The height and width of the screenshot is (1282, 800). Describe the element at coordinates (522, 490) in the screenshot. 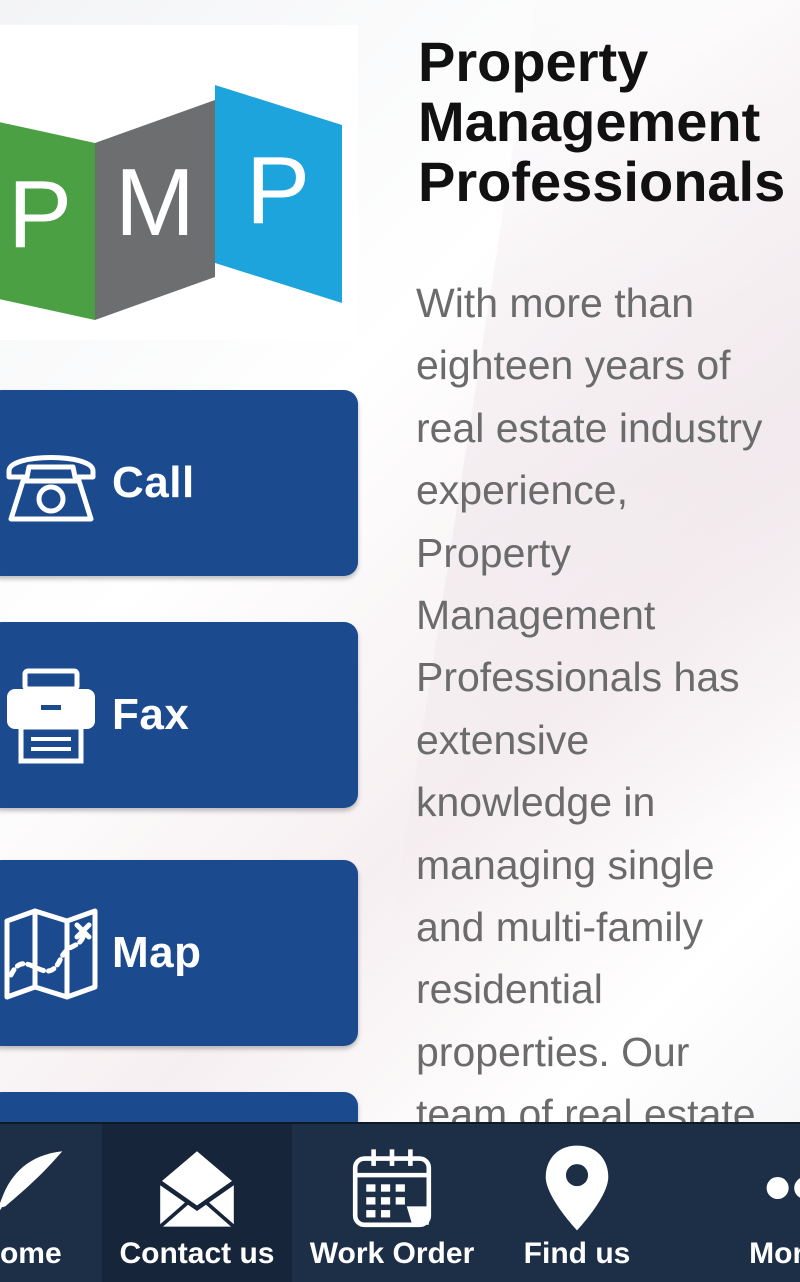

I see `description-line: experience,` at that location.